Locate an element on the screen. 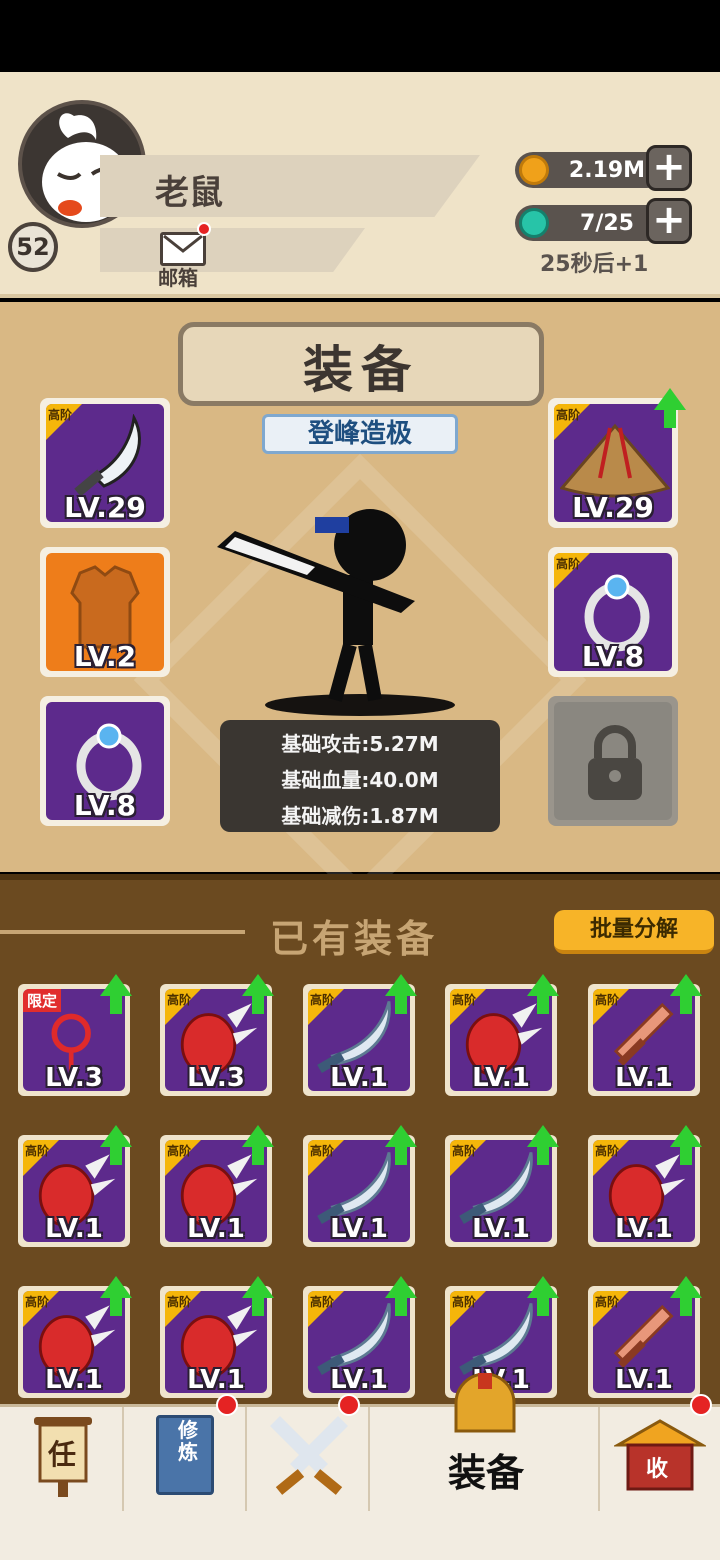  nav-equipment-label: 装备 is located at coordinates (486, 1473).